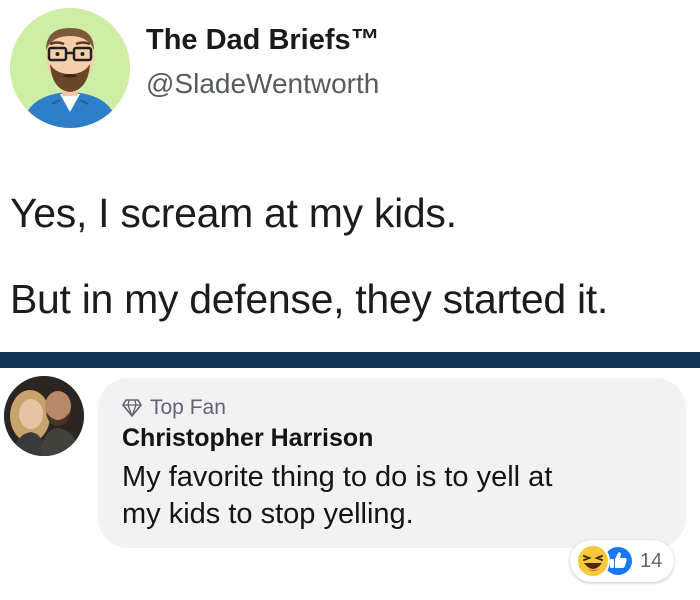 This screenshot has height=600, width=700. What do you see at coordinates (247, 438) in the screenshot?
I see `comment-author: Christopher Harrison` at bounding box center [247, 438].